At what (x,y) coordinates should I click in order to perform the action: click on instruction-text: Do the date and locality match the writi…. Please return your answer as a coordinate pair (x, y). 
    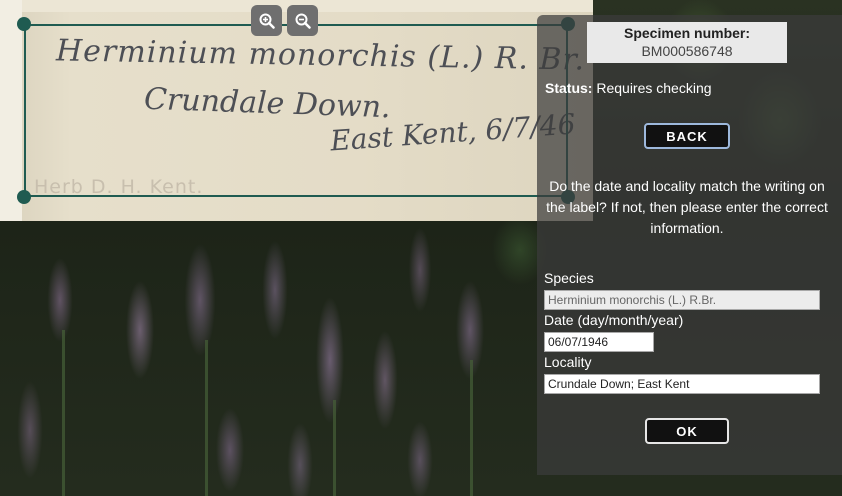
    Looking at the image, I should click on (687, 207).